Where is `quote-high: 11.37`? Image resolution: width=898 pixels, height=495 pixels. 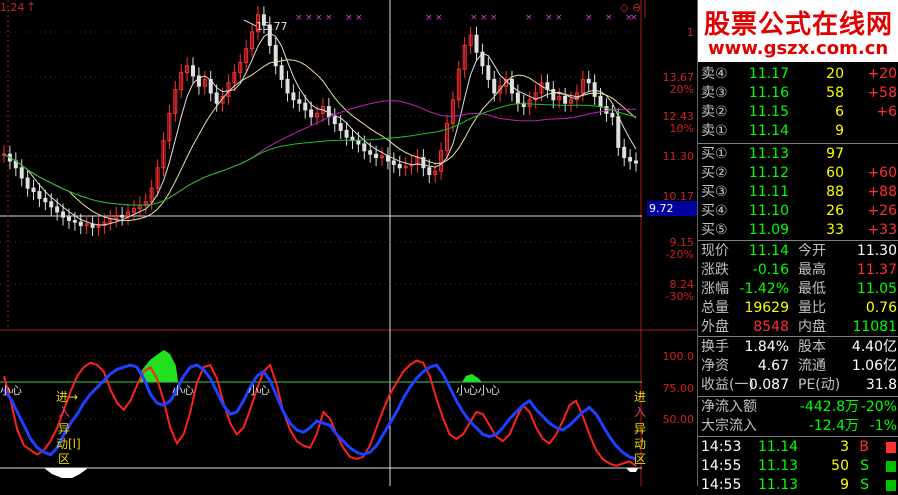
quote-high: 11.37 is located at coordinates (876, 270).